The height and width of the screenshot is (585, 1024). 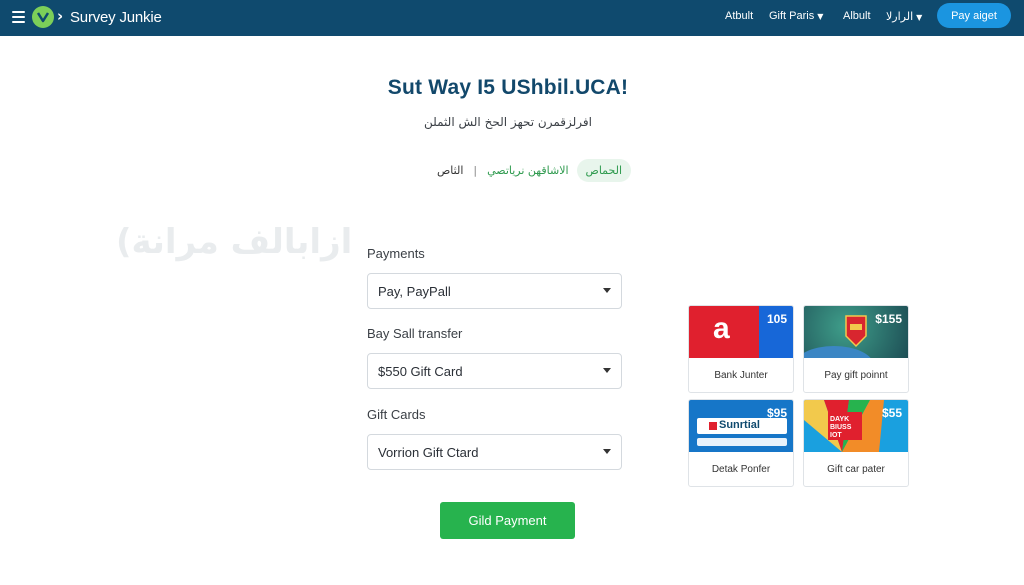 What do you see at coordinates (741, 332) in the screenshot?
I see `gift-card-image: a 105` at bounding box center [741, 332].